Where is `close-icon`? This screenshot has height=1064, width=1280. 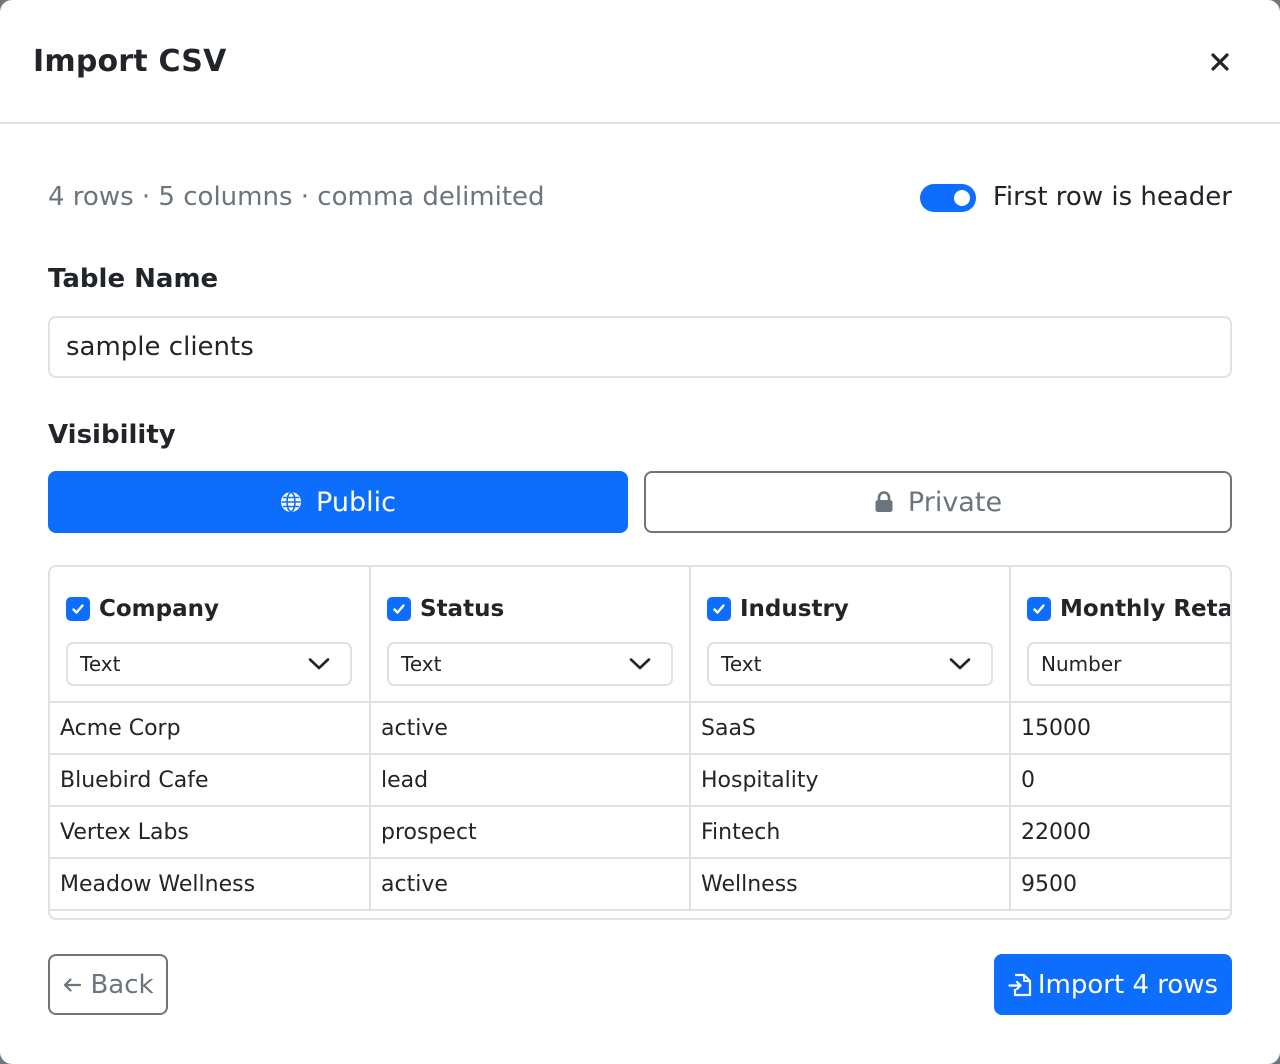 close-icon is located at coordinates (1220, 62).